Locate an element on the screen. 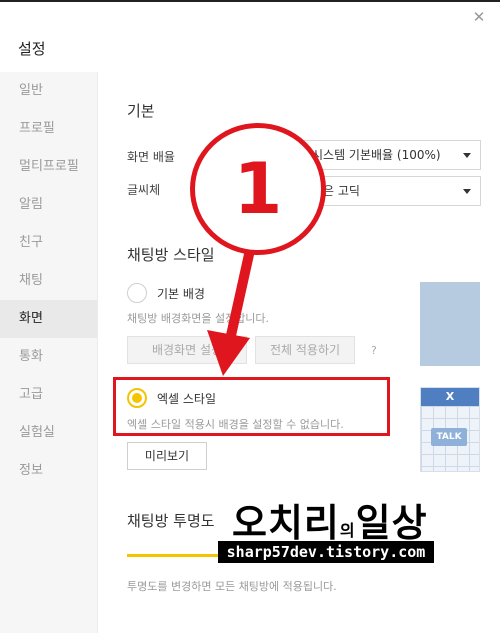 The image size is (500, 633). watermark-main: 오치리 is located at coordinates (286, 523).